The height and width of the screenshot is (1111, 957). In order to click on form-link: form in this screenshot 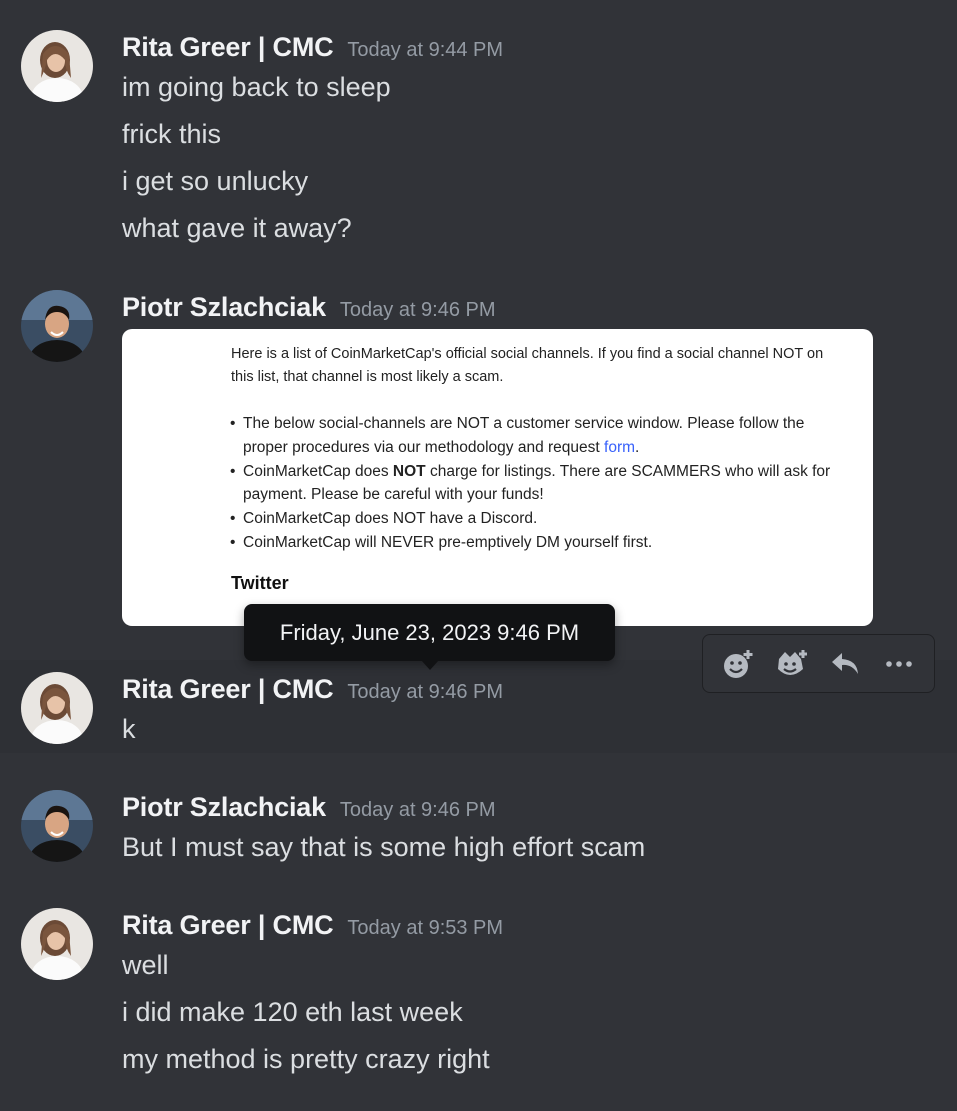, I will do `click(620, 447)`.